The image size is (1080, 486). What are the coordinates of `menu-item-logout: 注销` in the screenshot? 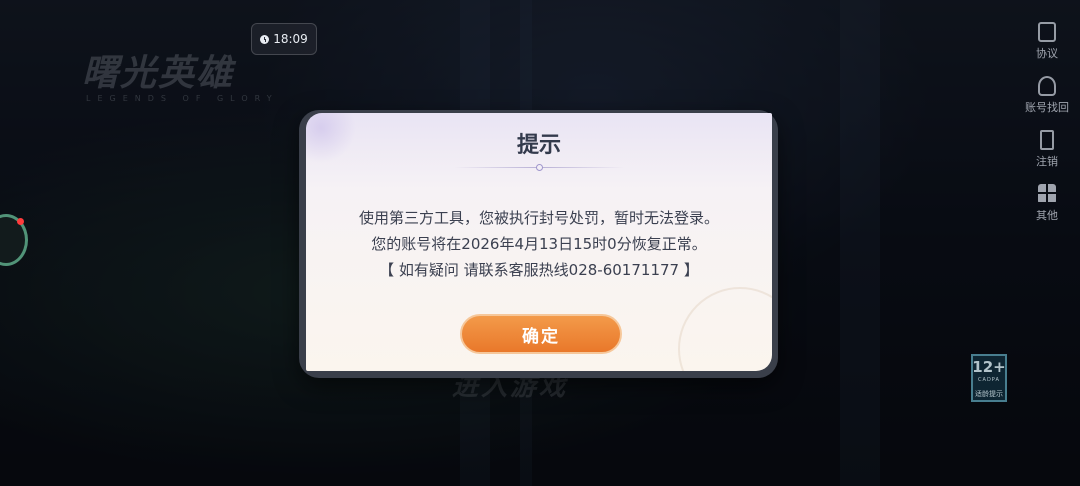 It's located at (1047, 157).